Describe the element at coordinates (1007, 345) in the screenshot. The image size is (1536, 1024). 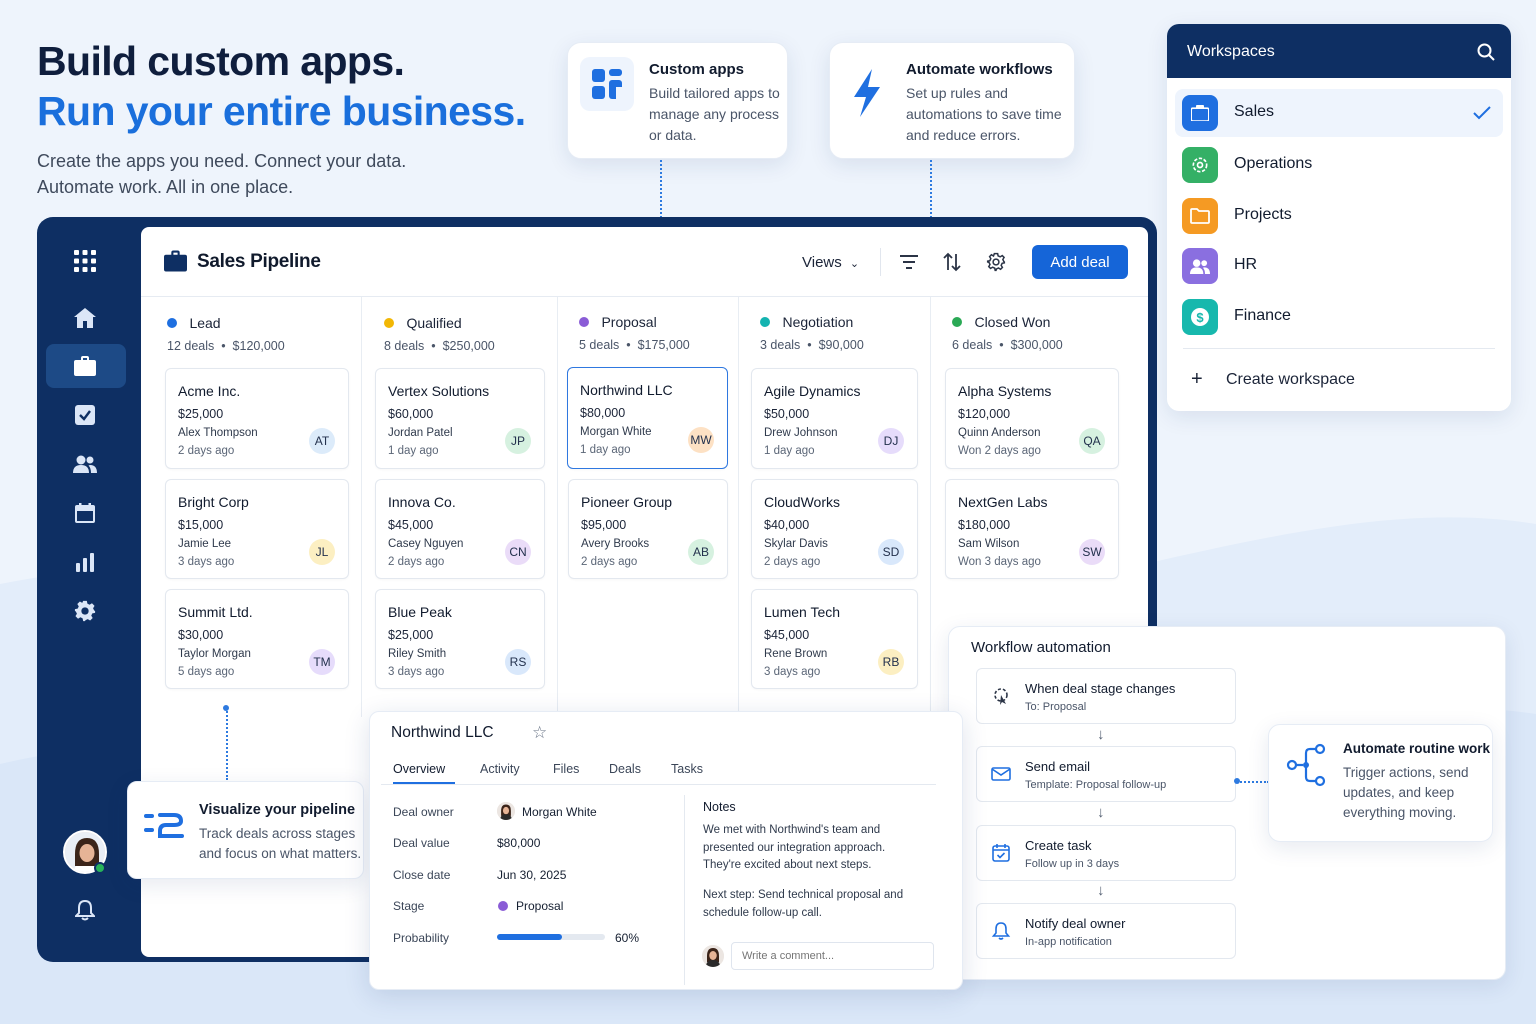
I see `column-meta: 6 deals • $300,000` at that location.